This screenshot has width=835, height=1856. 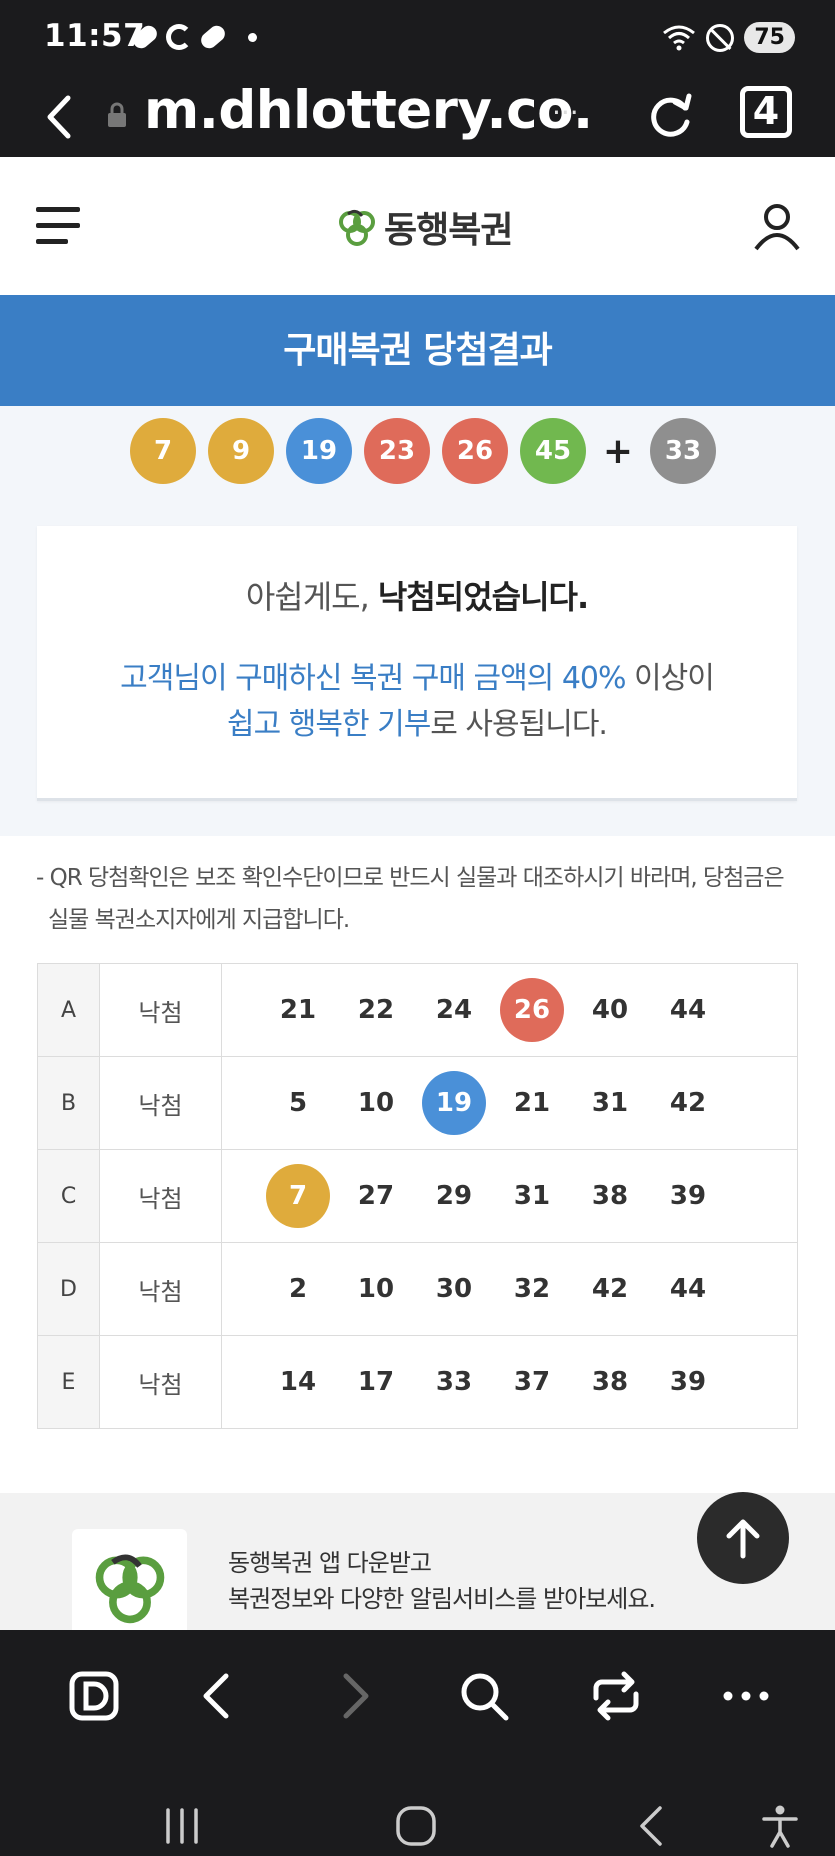 What do you see at coordinates (95, 36) in the screenshot?
I see `status-time: 11:57` at bounding box center [95, 36].